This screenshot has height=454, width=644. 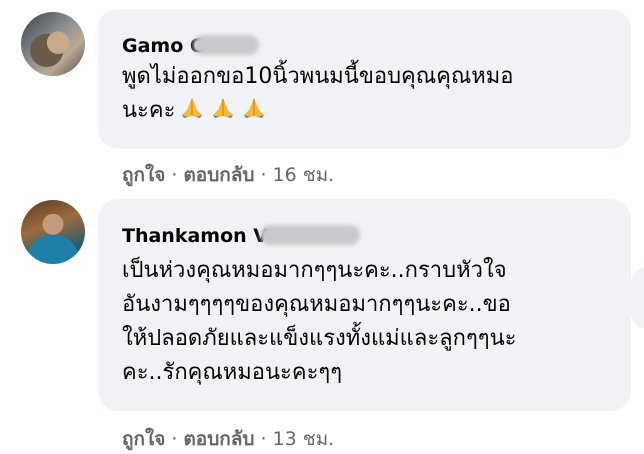 I want to click on comment-actions: ถูกใจ · ตอบกลับ · 16 ชม., so click(x=228, y=175).